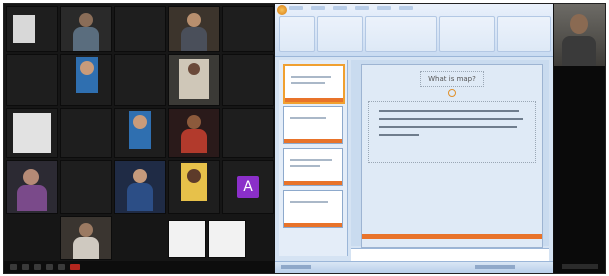 This screenshot has width=609, height=276. What do you see at coordinates (282, 10) in the screenshot?
I see `office-button-icon` at bounding box center [282, 10].